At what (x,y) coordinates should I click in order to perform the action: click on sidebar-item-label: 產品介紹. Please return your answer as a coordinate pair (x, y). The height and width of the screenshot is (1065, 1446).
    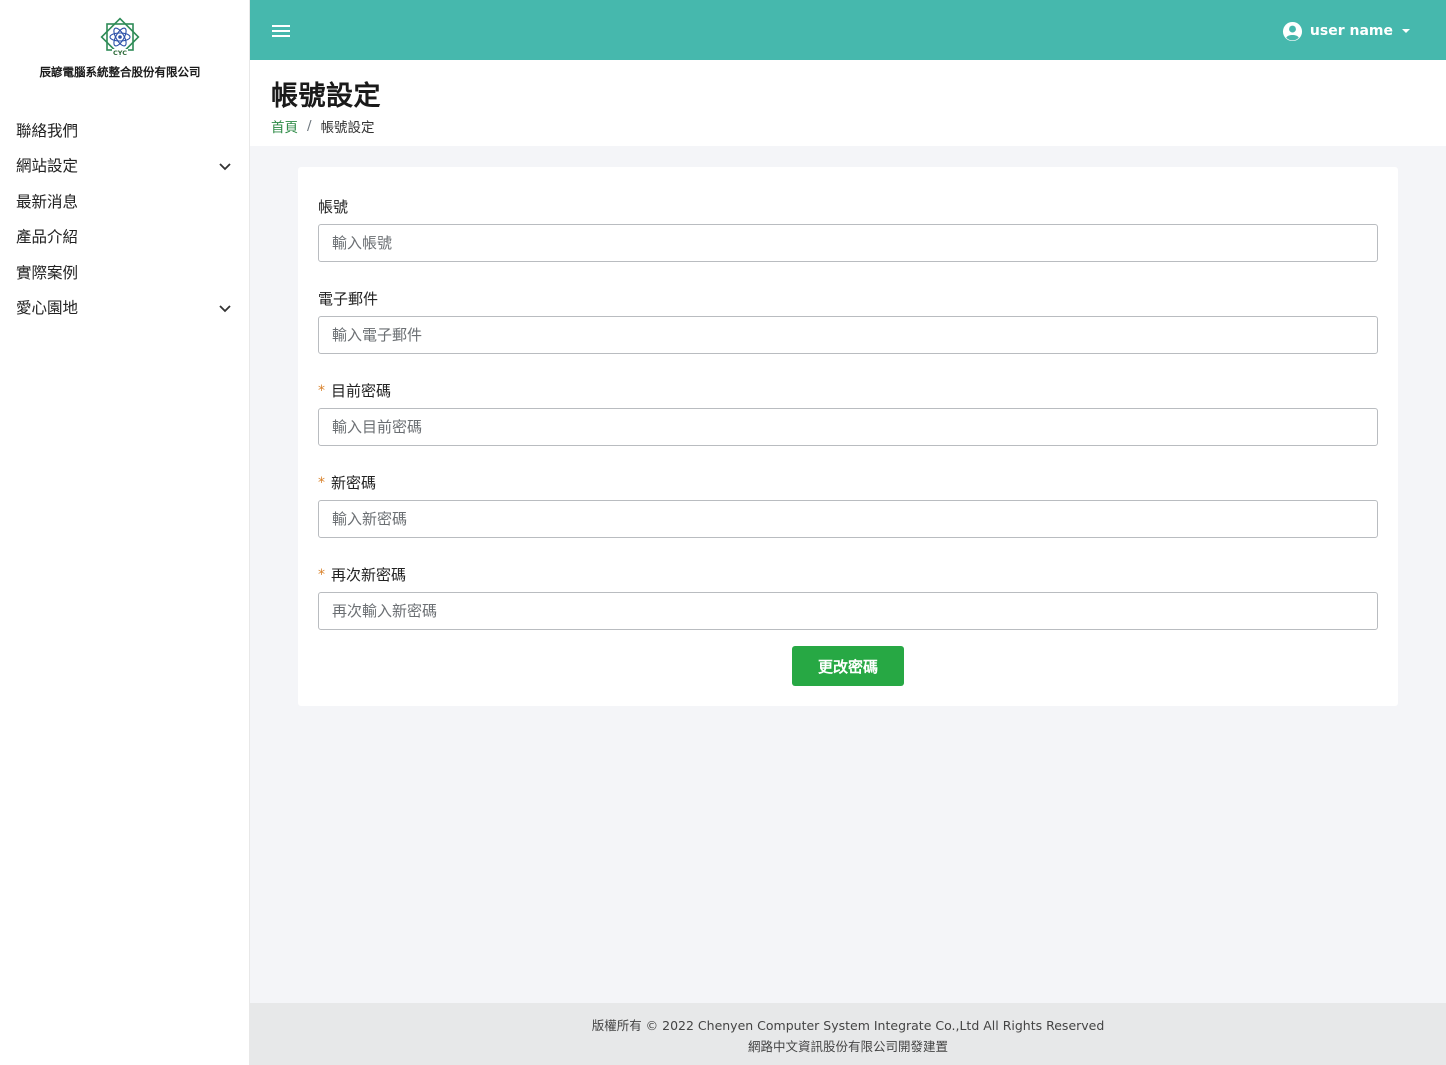
    Looking at the image, I should click on (47, 237).